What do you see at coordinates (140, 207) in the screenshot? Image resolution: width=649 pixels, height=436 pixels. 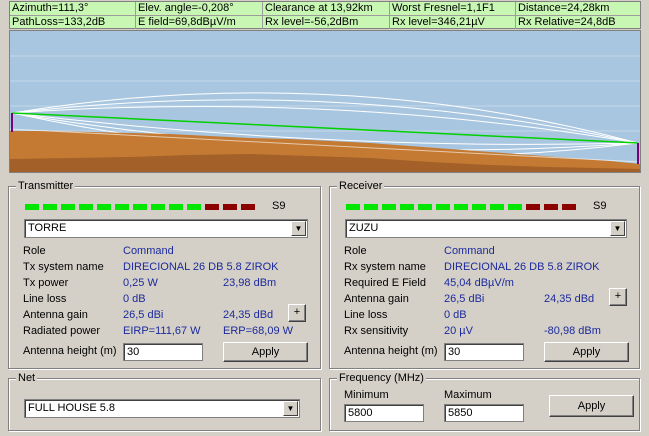 I see `tx-signal-meter` at bounding box center [140, 207].